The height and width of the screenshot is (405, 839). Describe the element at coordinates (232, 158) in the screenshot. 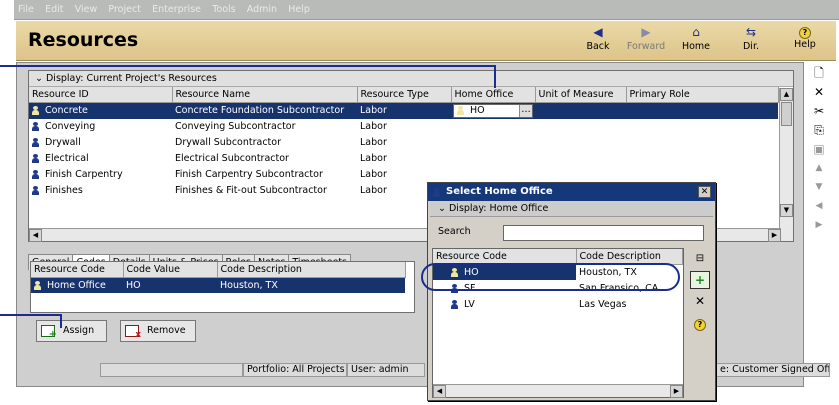

I see `resource-name: Electrical Subcontractor` at that location.